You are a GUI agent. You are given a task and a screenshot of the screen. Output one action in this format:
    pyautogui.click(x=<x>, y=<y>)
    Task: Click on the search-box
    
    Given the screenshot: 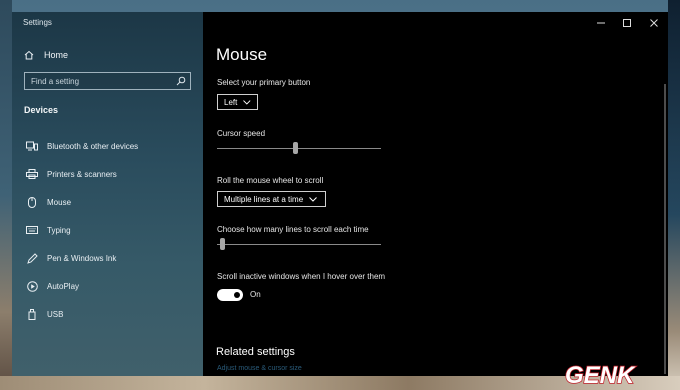 What is the action you would take?
    pyautogui.click(x=107, y=81)
    